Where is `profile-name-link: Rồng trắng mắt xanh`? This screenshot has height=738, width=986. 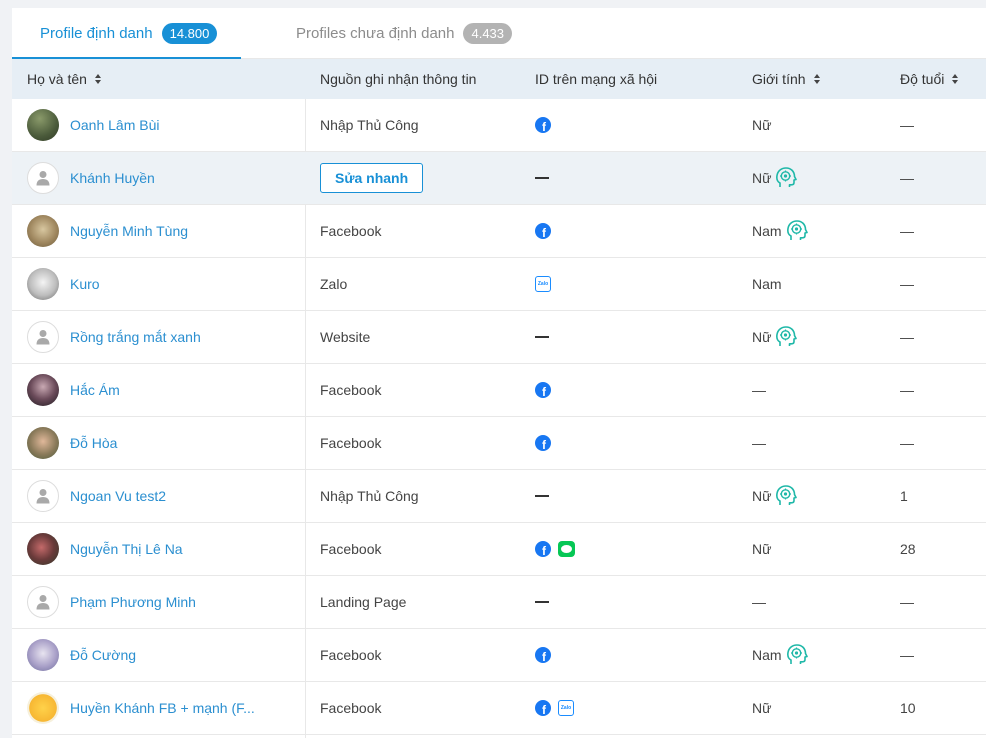
profile-name-link: Rồng trắng mắt xanh is located at coordinates (135, 337).